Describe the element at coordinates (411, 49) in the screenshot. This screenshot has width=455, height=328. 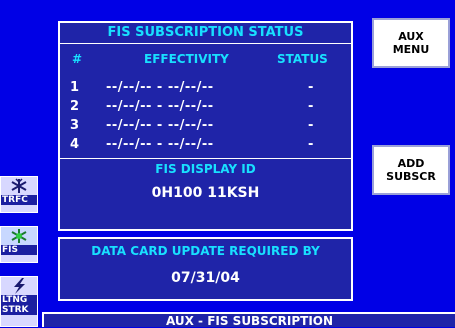
I see `aux-menu-label-line2: MENU` at that location.